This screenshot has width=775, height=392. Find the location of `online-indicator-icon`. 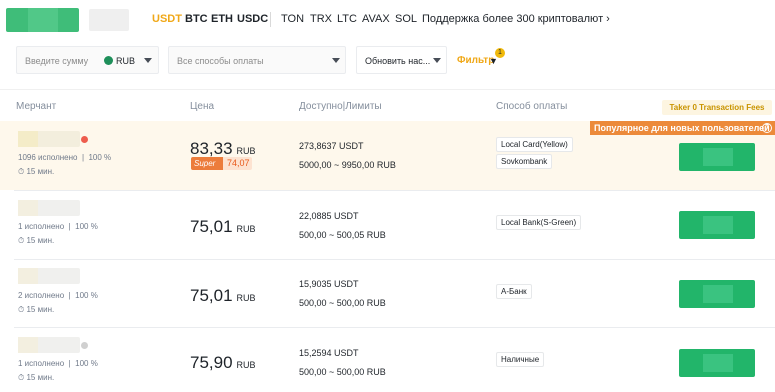

online-indicator-icon is located at coordinates (84, 139).